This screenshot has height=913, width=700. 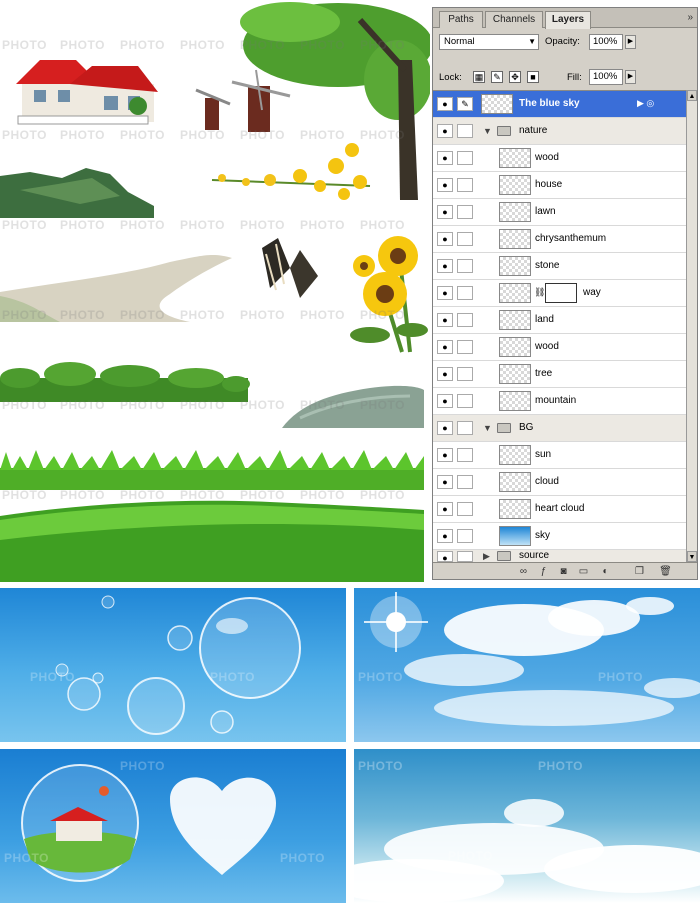 What do you see at coordinates (692, 95) in the screenshot?
I see `scroll-up-icon: ▲` at bounding box center [692, 95].